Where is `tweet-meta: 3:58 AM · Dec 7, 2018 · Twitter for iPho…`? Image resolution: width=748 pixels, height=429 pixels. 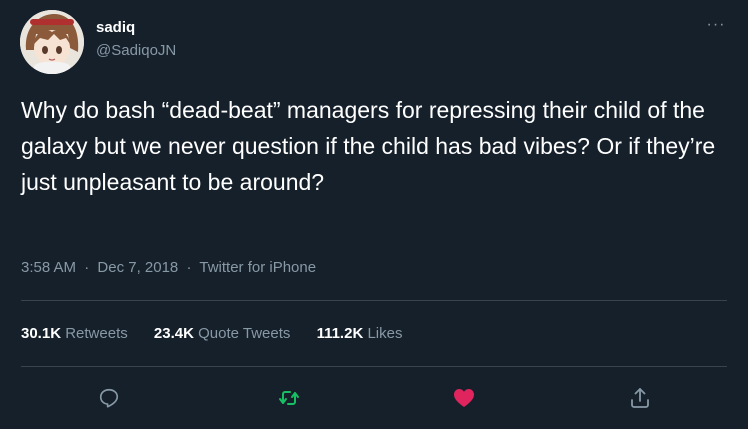
tweet-meta: 3:58 AM · Dec 7, 2018 · Twitter for iPho… is located at coordinates (168, 268).